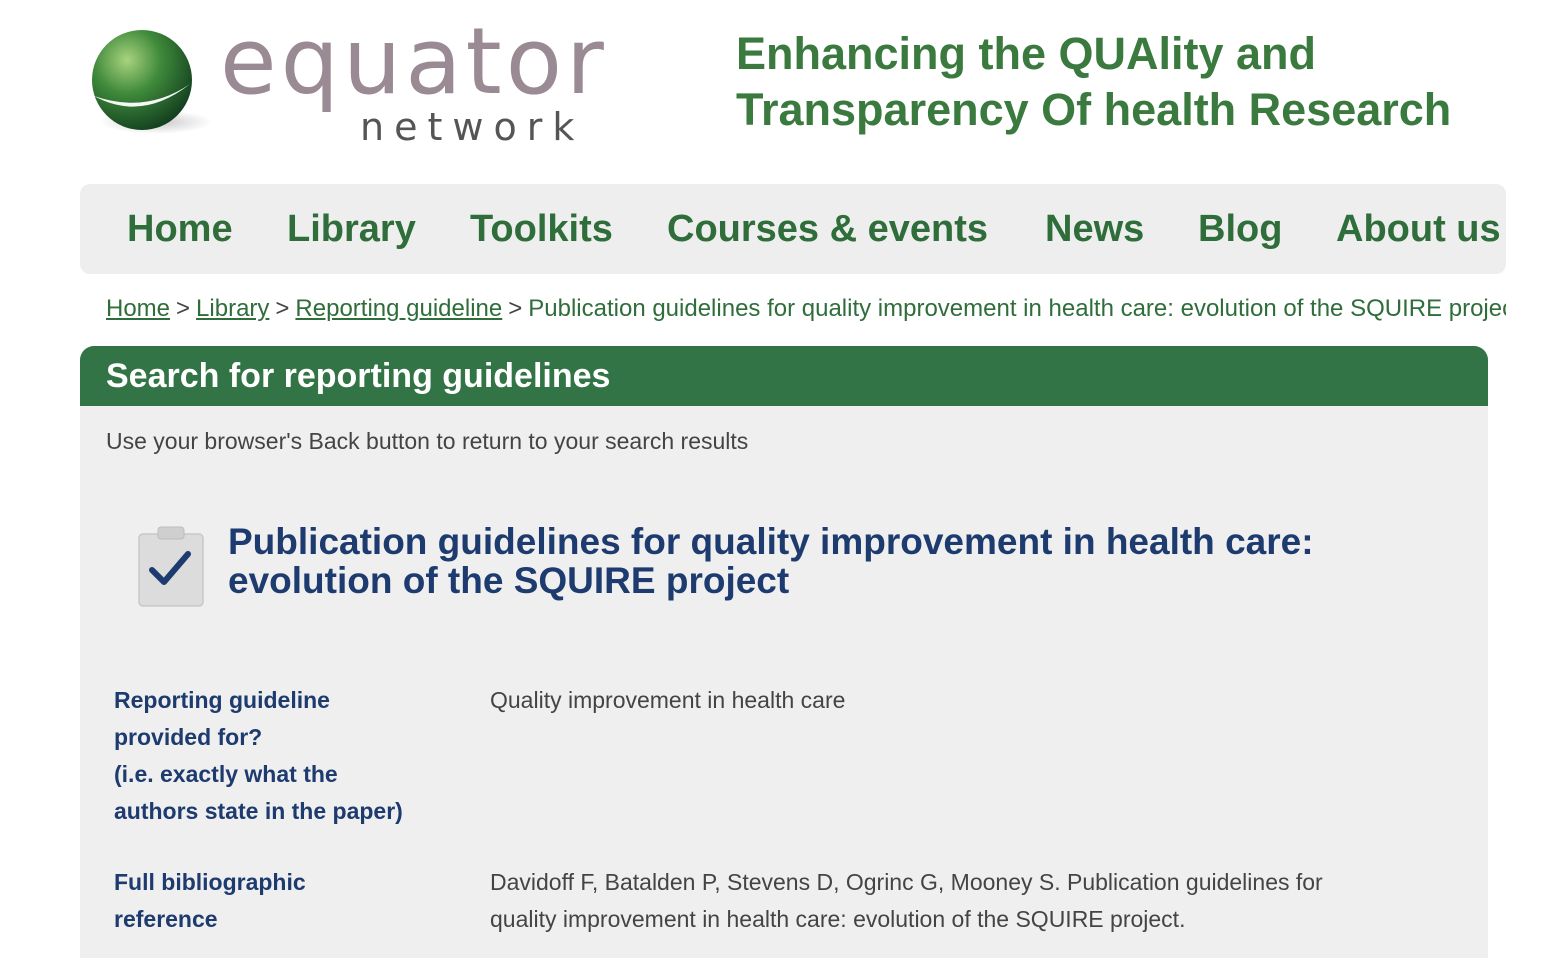 The width and height of the screenshot is (1548, 958). I want to click on nav-item-courses-events: Courses & events, so click(827, 229).